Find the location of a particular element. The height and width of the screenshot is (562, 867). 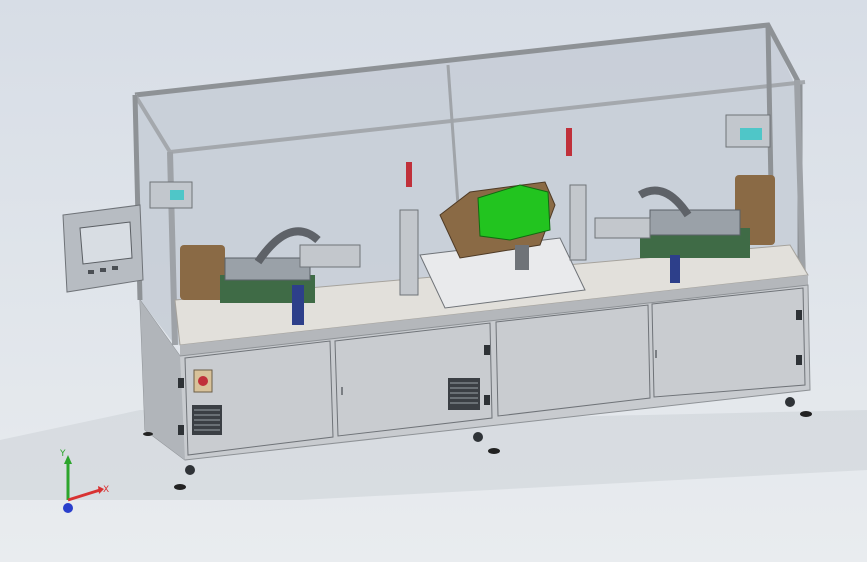

indicator-box-left is located at coordinates (171, 195).